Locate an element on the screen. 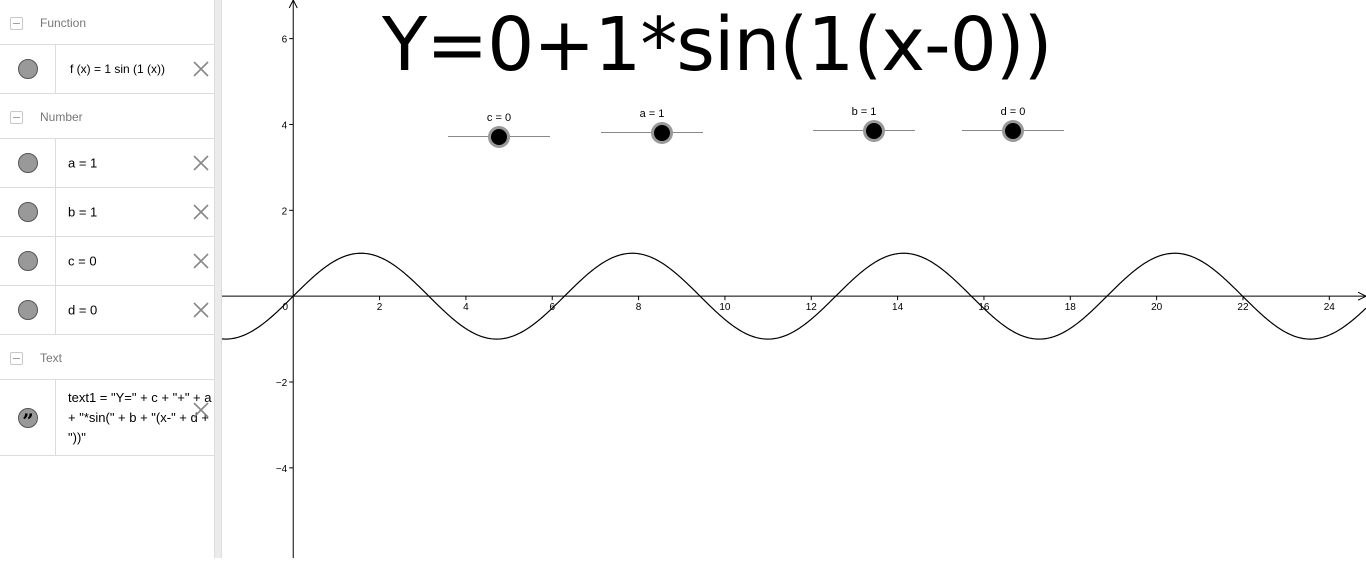 This screenshot has width=1366, height=563. category-label: Number is located at coordinates (61, 117).